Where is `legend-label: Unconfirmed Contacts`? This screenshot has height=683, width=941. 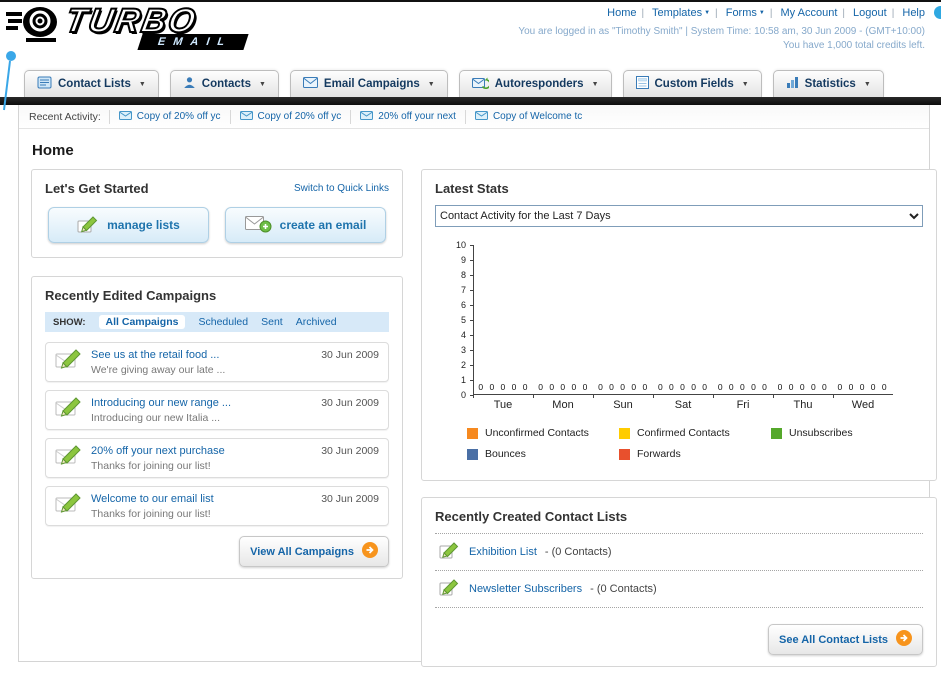 legend-label: Unconfirmed Contacts is located at coordinates (537, 433).